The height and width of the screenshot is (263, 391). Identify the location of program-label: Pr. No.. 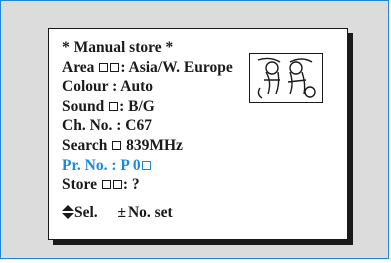
(85, 165).